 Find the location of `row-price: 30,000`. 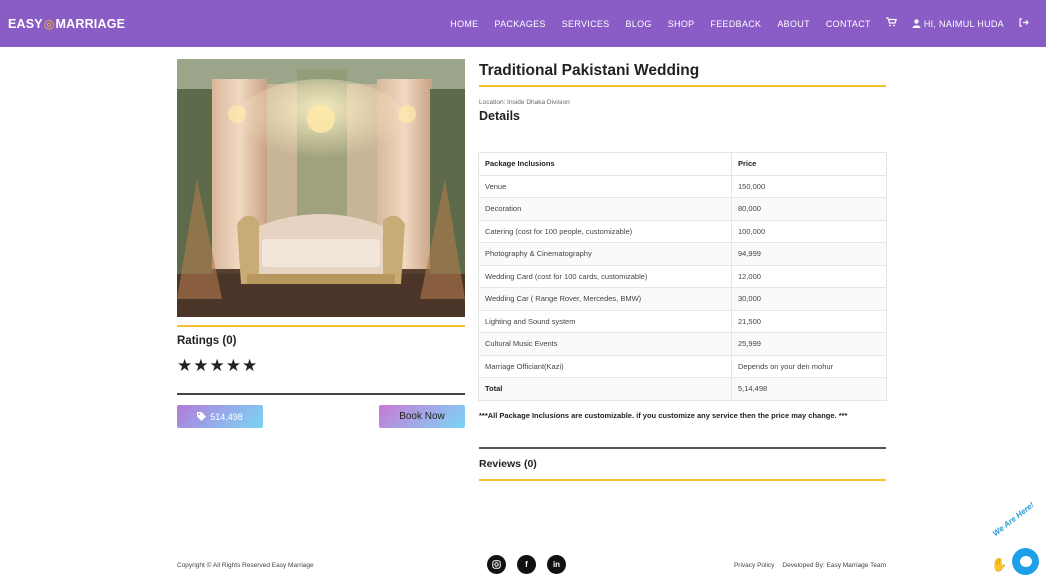

row-price: 30,000 is located at coordinates (809, 299).